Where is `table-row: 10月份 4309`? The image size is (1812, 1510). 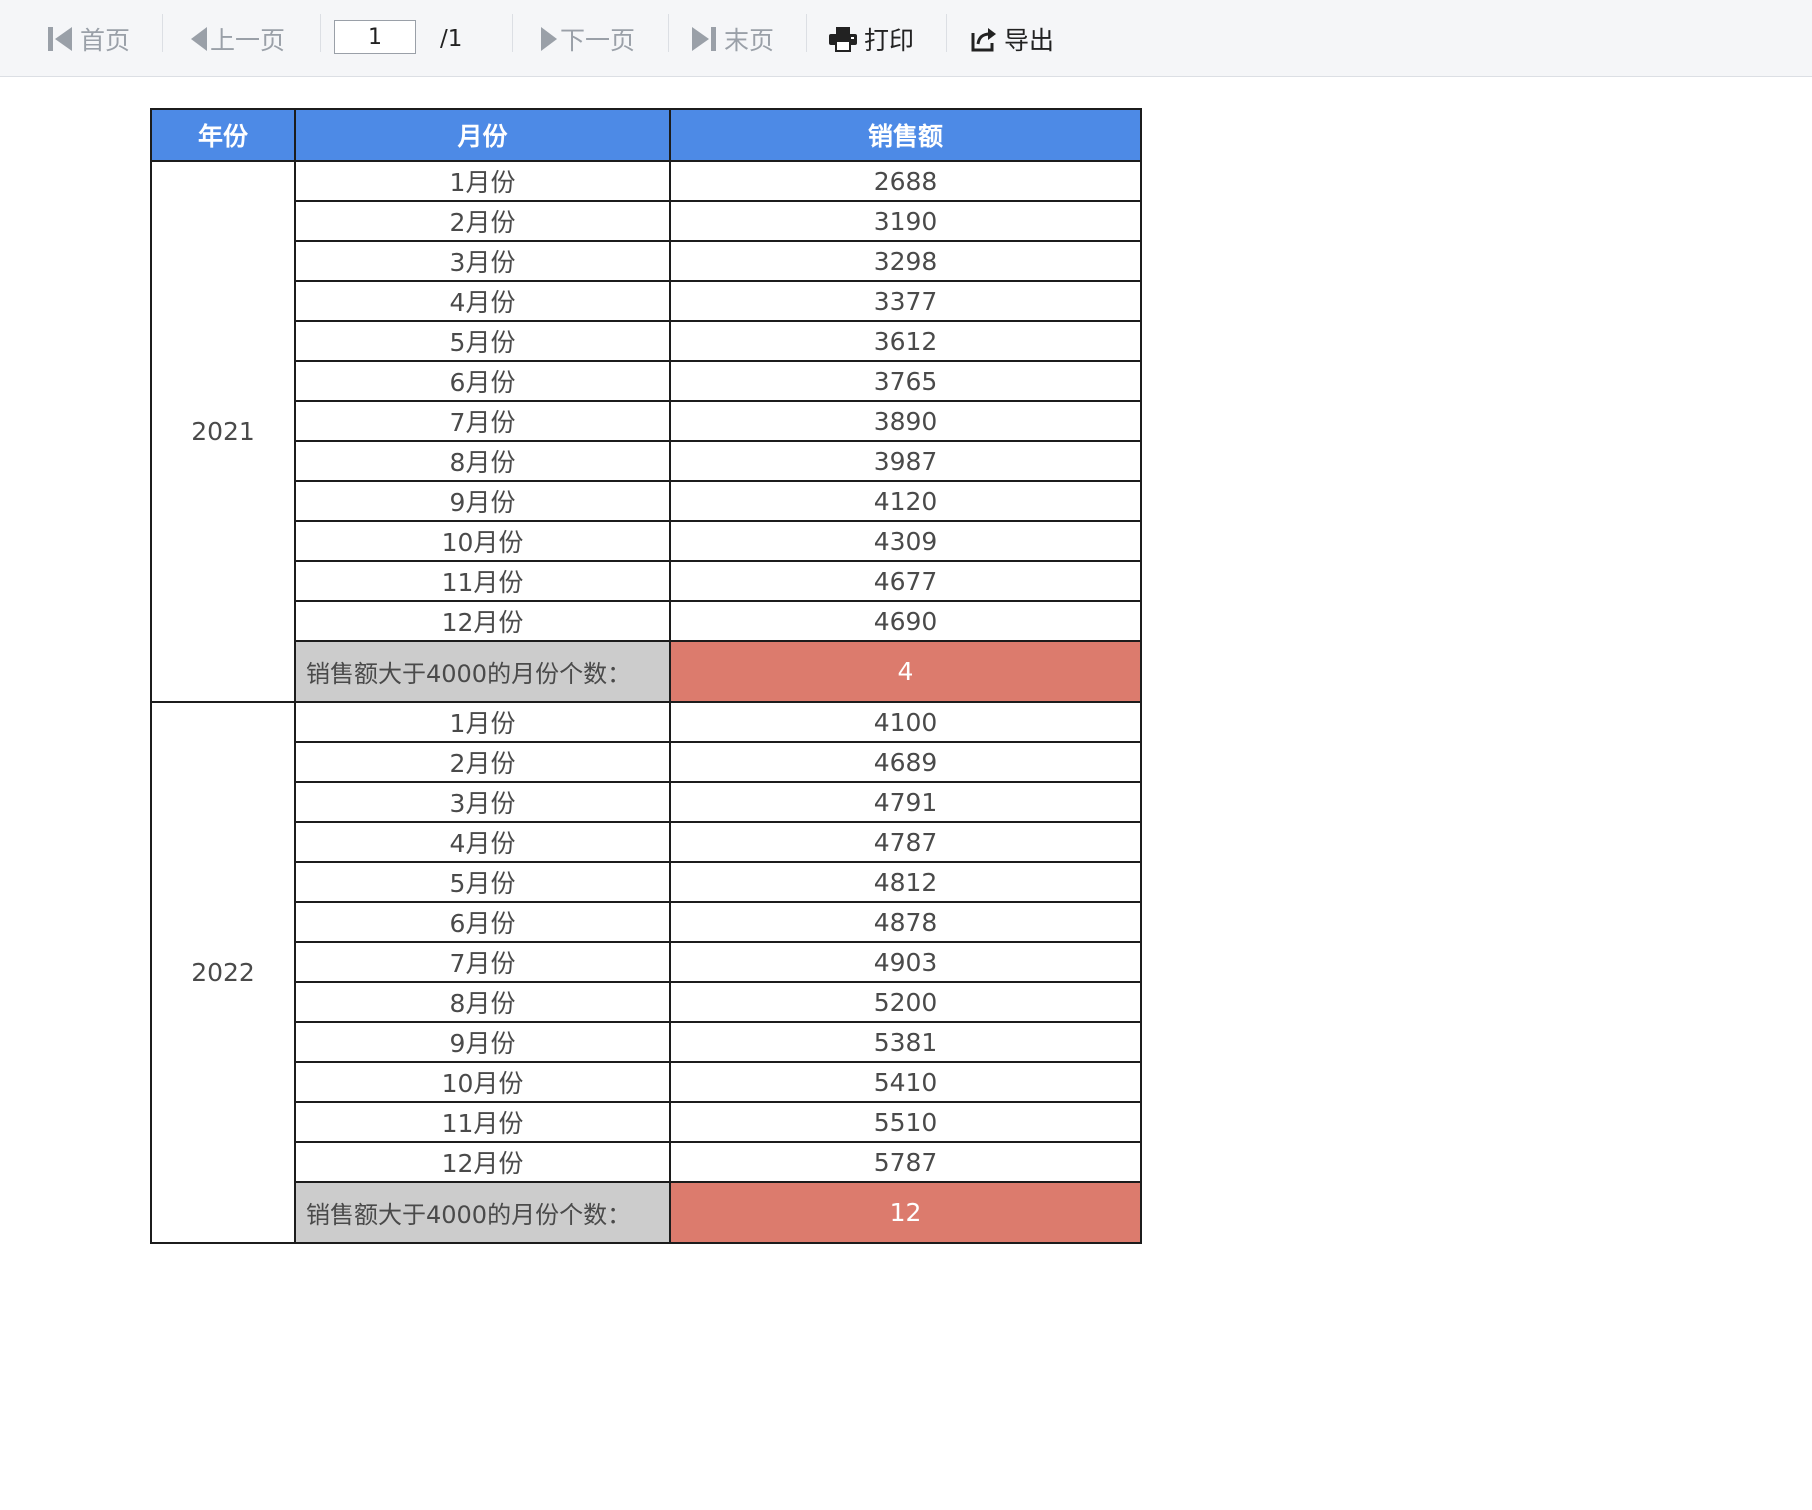
table-row: 10月份 4309 is located at coordinates (646, 541).